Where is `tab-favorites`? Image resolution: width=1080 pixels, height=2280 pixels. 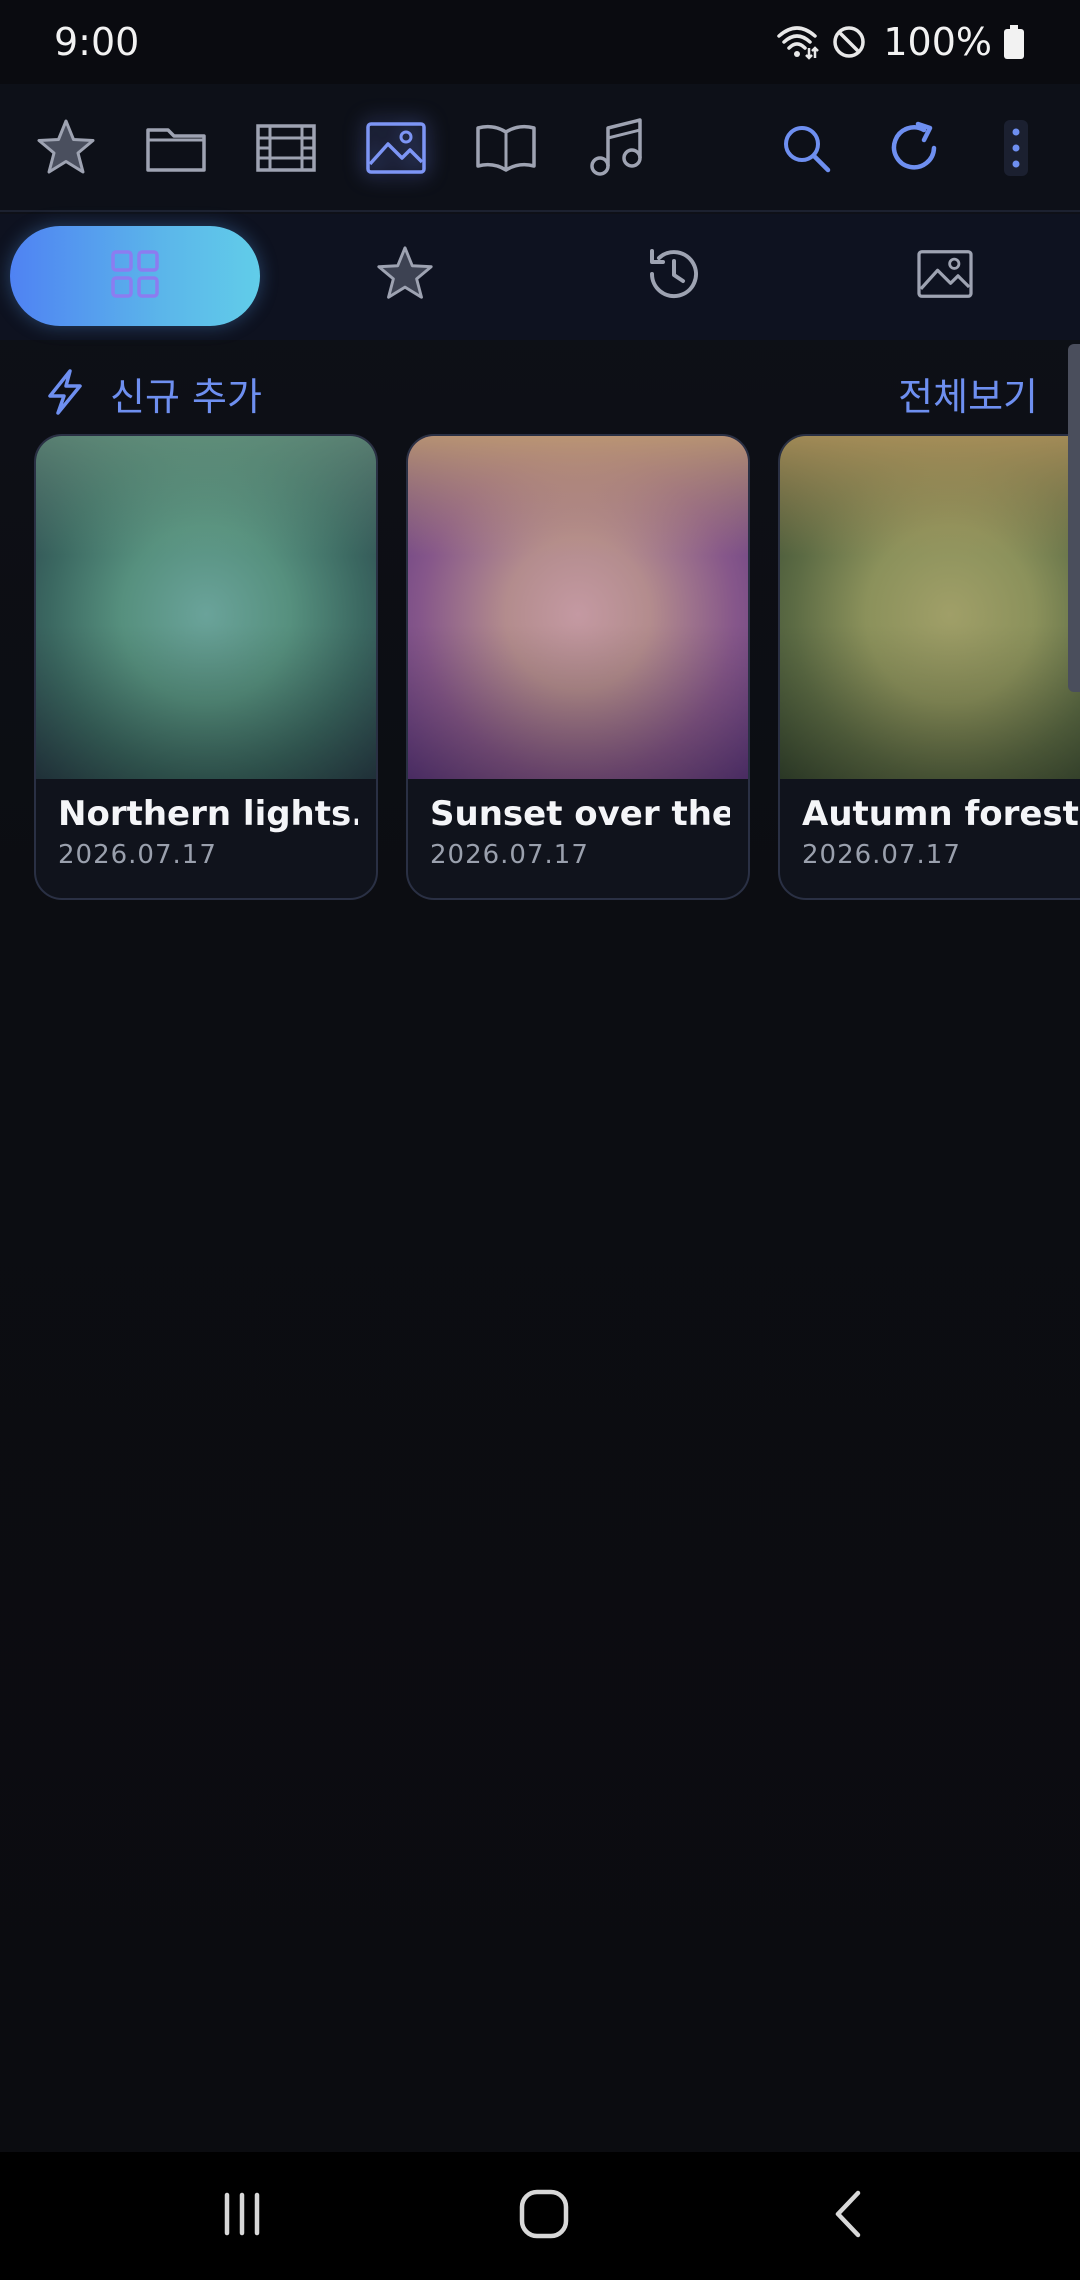
tab-favorites is located at coordinates (405, 276).